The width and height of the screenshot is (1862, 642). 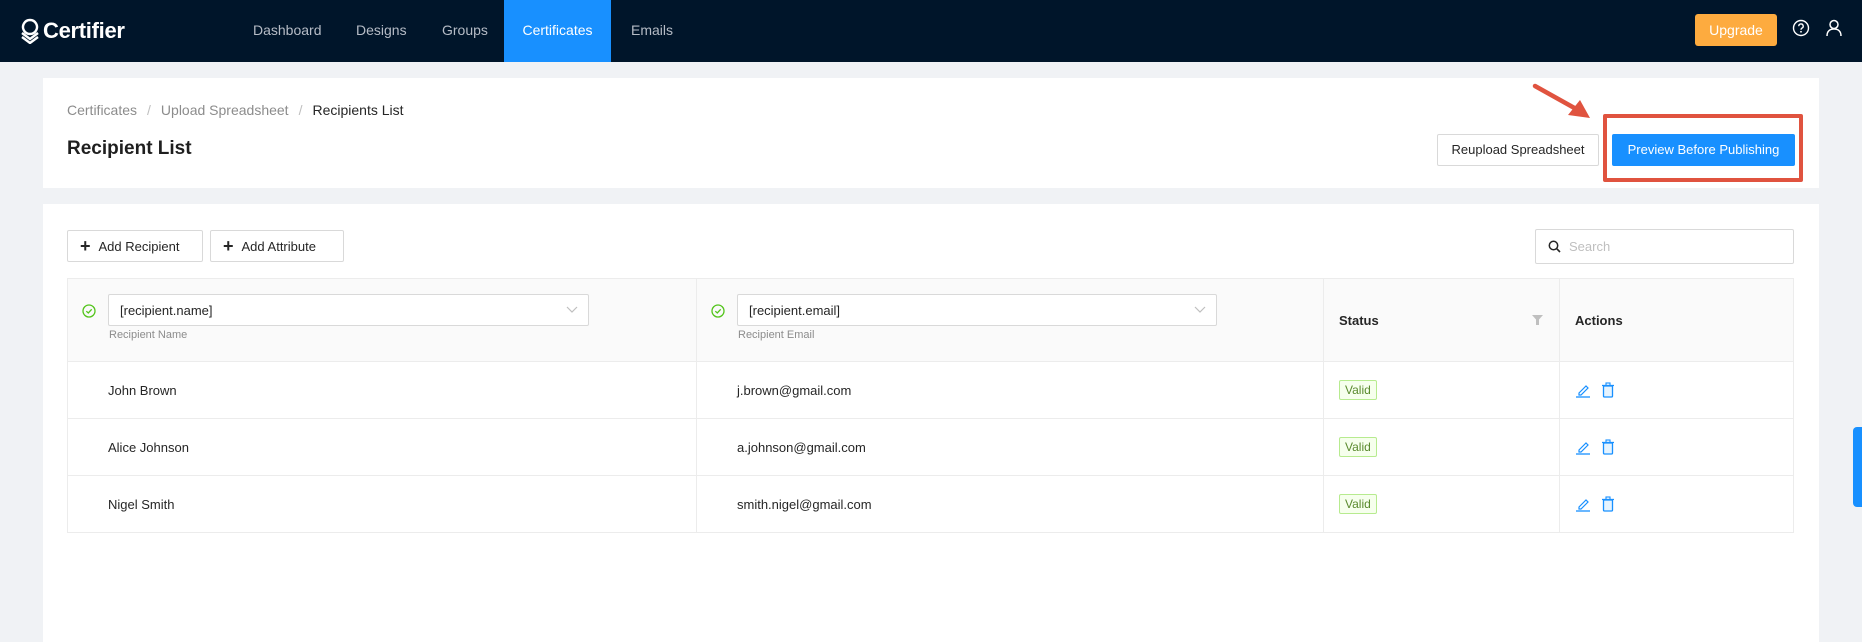 What do you see at coordinates (382, 447) in the screenshot?
I see `recipient-name-cell: Alice Johnson` at bounding box center [382, 447].